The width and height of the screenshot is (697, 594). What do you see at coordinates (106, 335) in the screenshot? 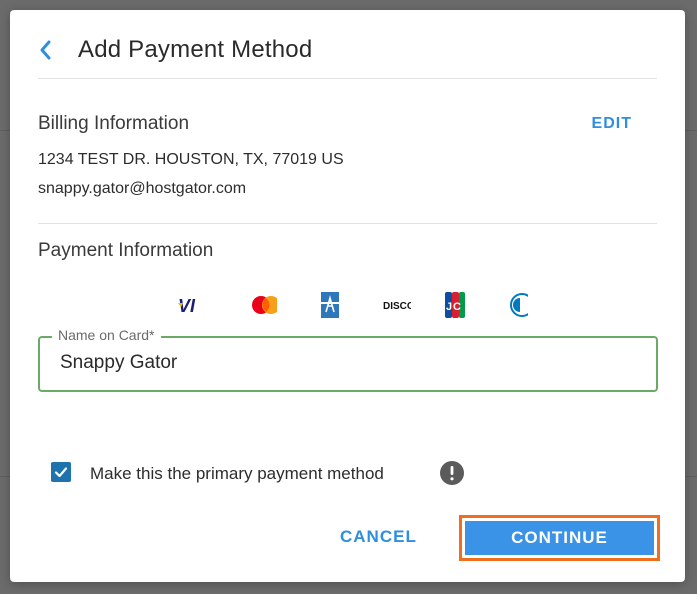
I see `name-on-card-label: Name on Card*` at bounding box center [106, 335].